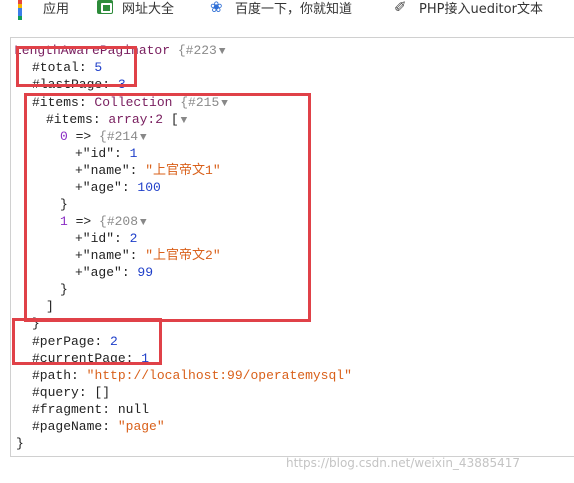  I want to click on page-name-line: #pageName: "page", so click(98, 426).